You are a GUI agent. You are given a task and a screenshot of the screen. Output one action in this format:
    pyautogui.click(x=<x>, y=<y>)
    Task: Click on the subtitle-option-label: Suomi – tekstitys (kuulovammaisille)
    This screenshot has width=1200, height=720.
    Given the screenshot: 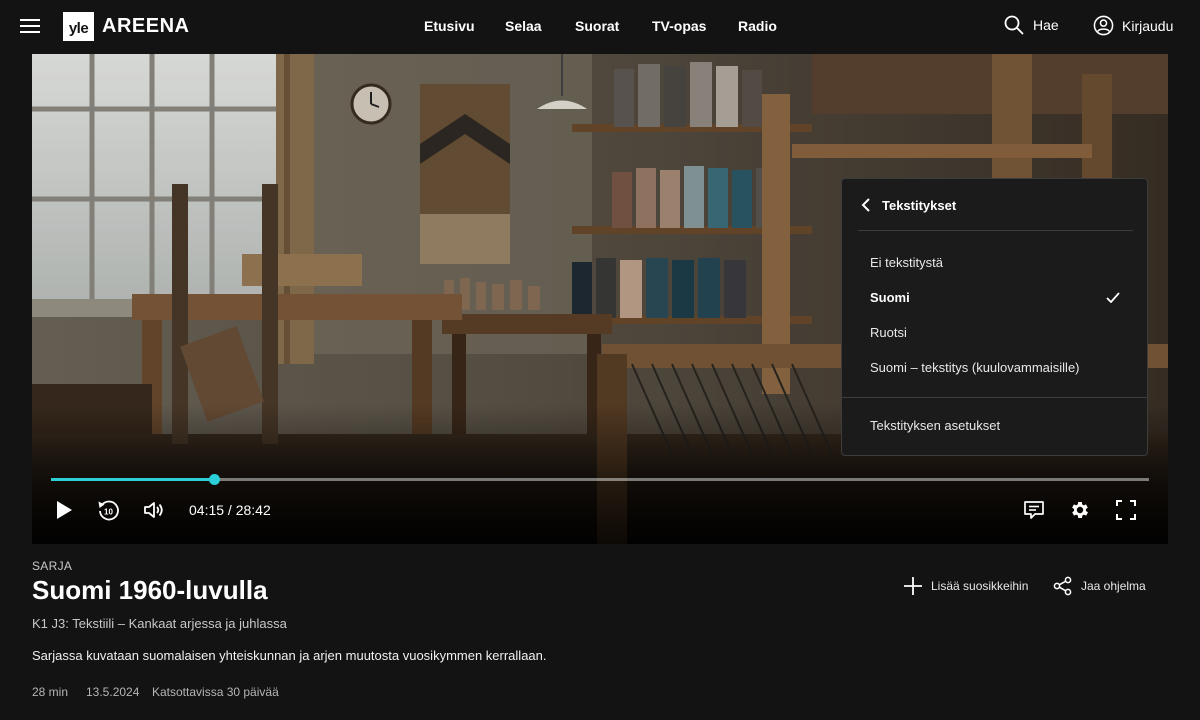 What is the action you would take?
    pyautogui.click(x=975, y=367)
    